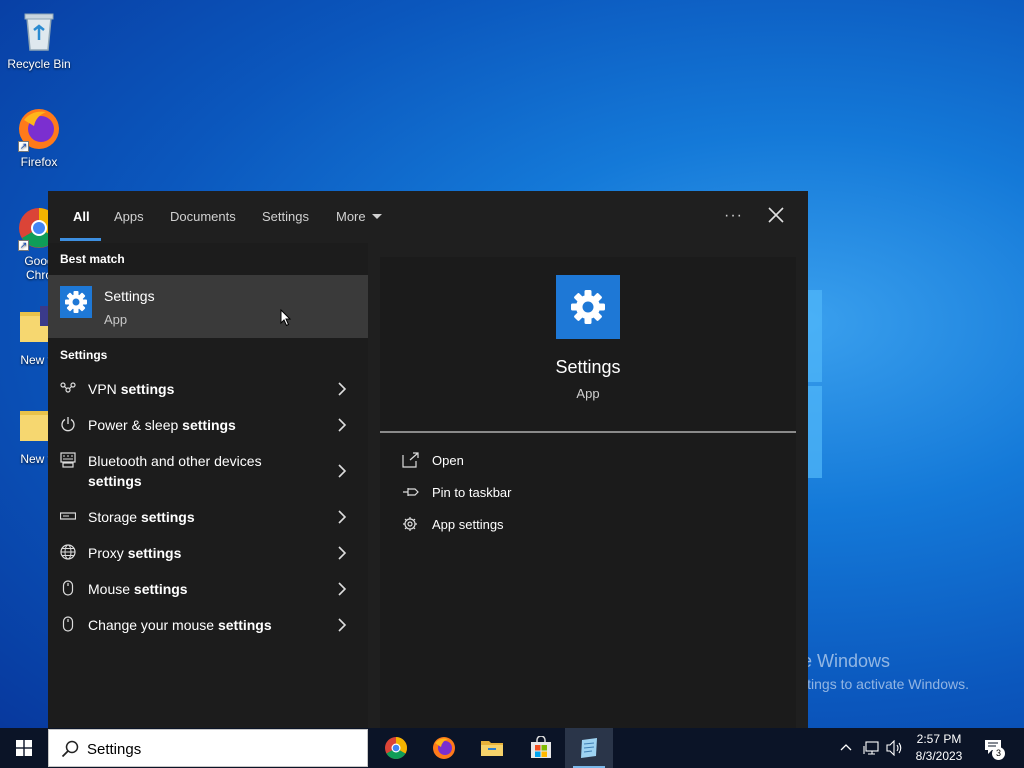 This screenshot has width=1024, height=768. I want to click on storage-icon, so click(68, 516).